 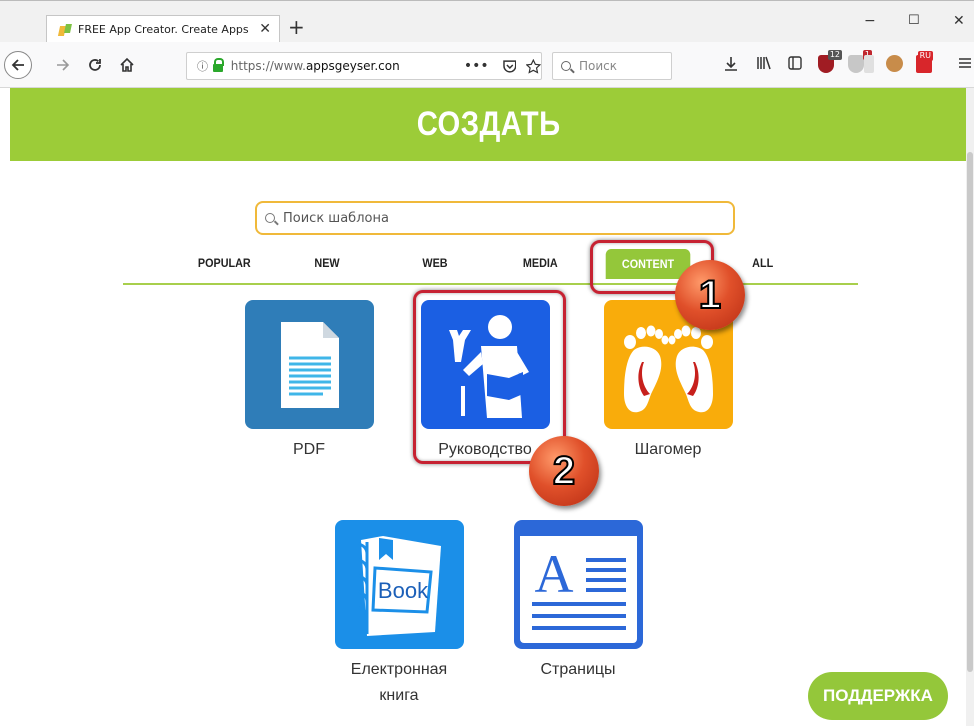 I want to click on pdf-document-icon, so click(x=309, y=364).